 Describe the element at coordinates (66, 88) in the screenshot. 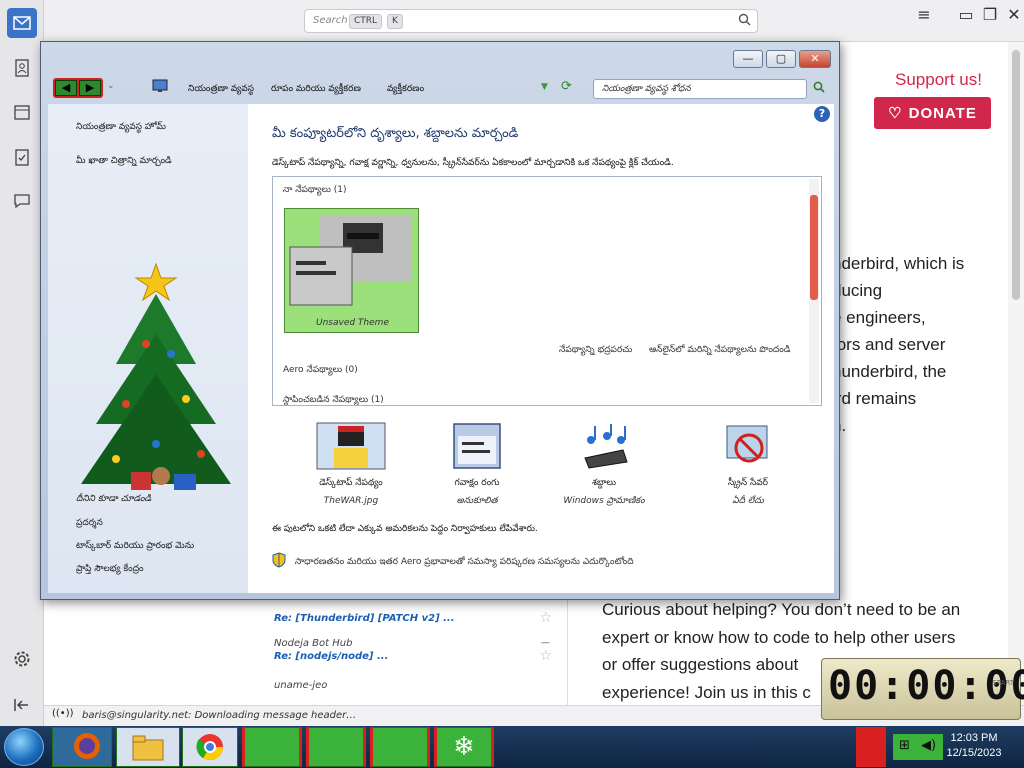

I see `back-button: ◀` at that location.